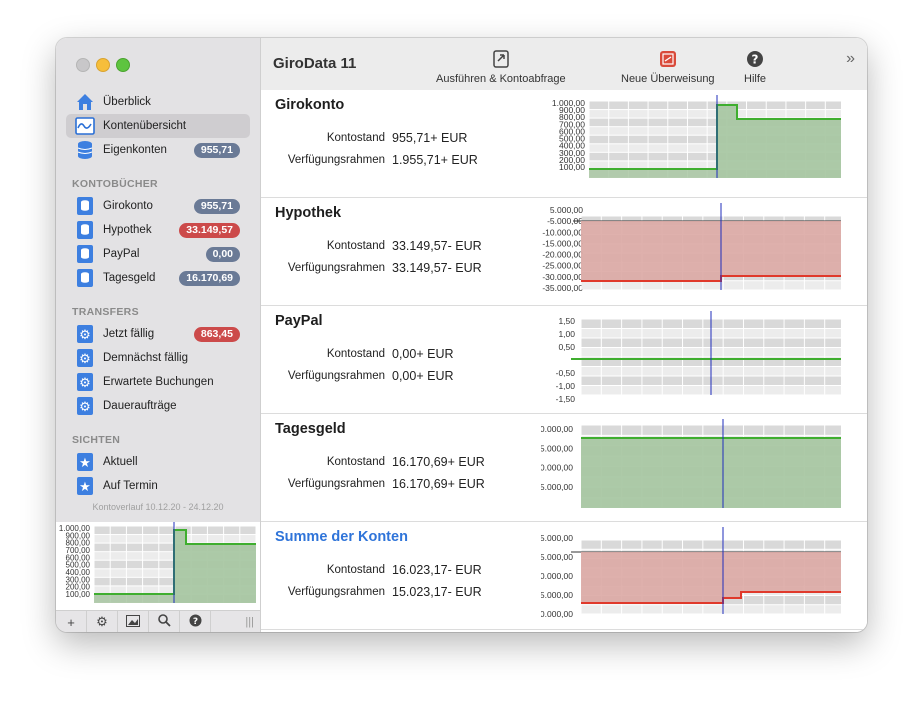  I want to click on new-transfer-button: Neue Überweisung, so click(668, 66).